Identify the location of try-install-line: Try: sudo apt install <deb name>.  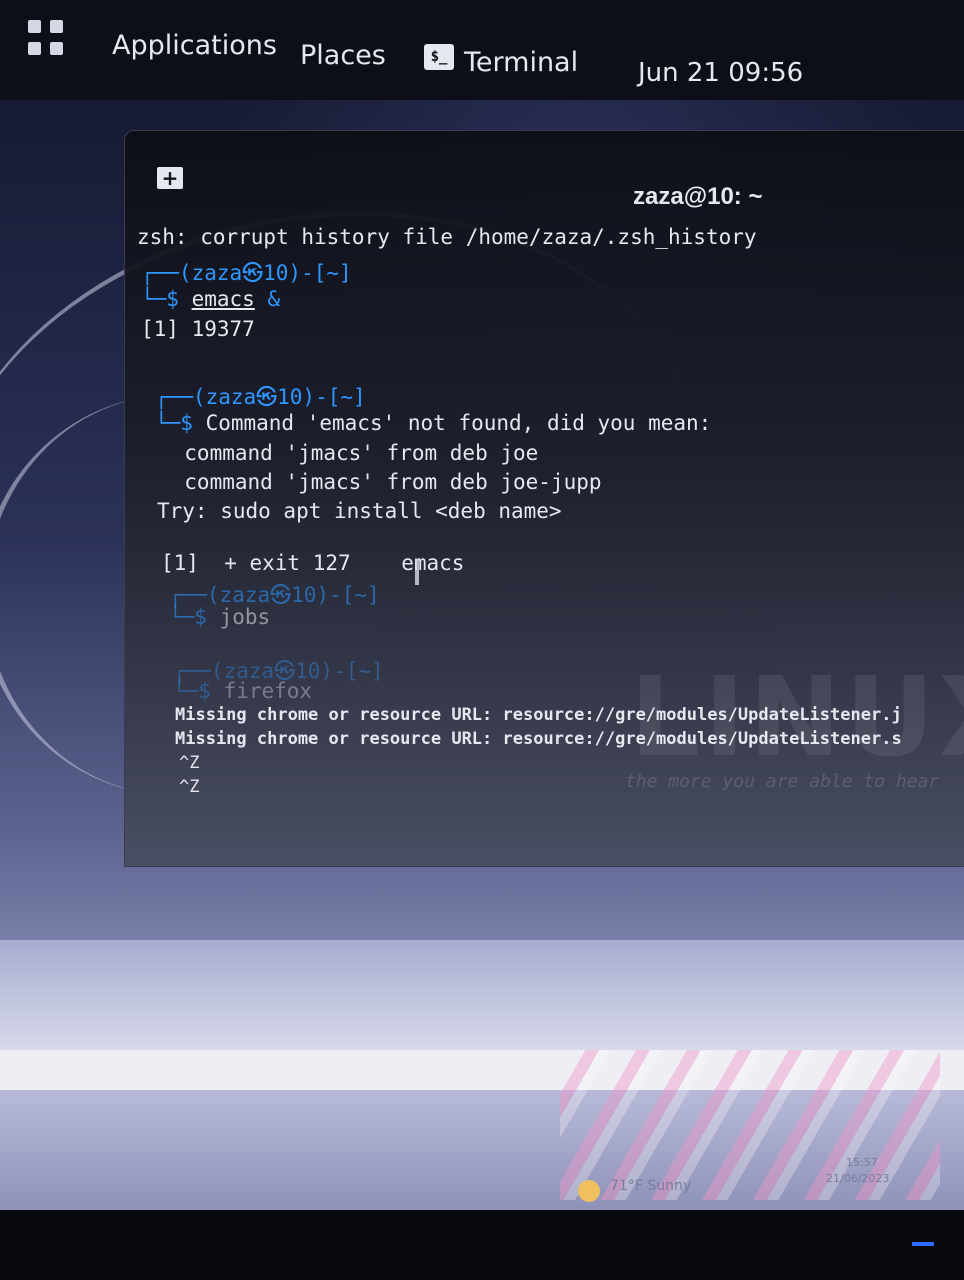
(359, 511).